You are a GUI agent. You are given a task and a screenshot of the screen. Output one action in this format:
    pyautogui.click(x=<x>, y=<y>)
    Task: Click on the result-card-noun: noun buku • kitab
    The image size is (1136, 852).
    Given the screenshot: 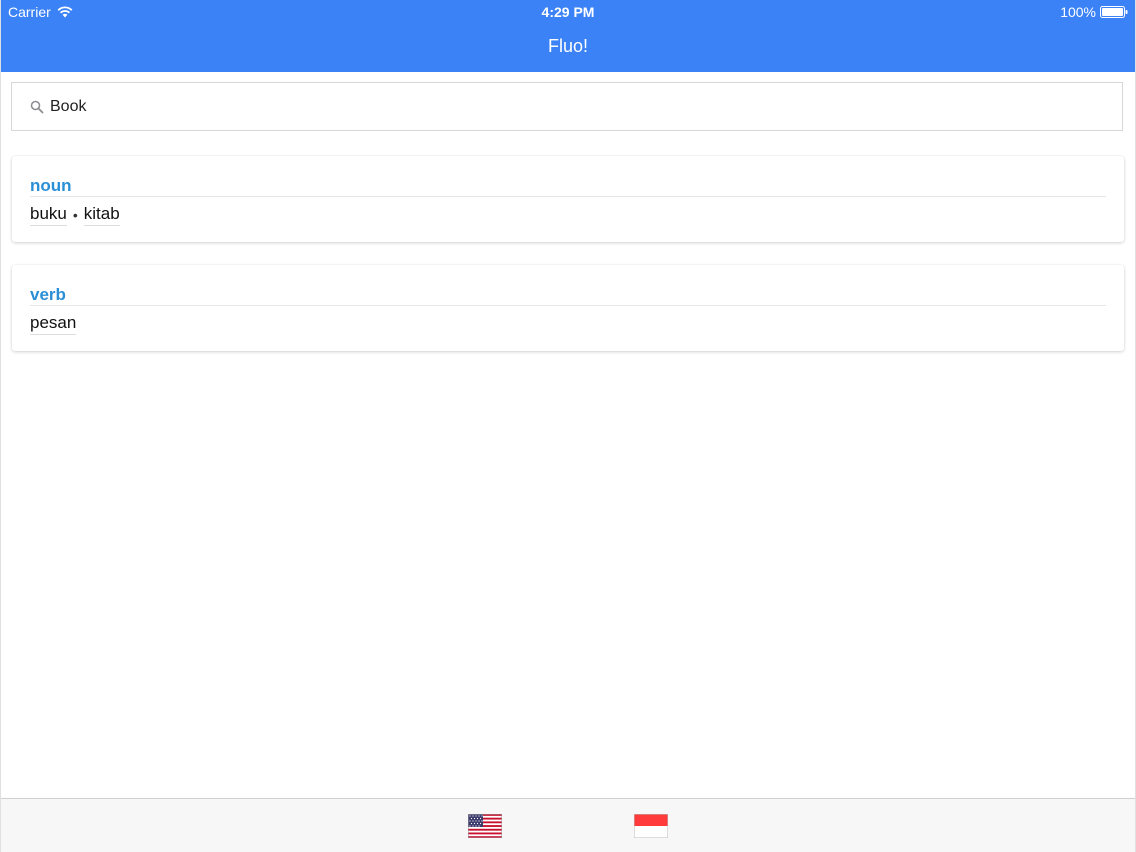 What is the action you would take?
    pyautogui.click(x=568, y=199)
    